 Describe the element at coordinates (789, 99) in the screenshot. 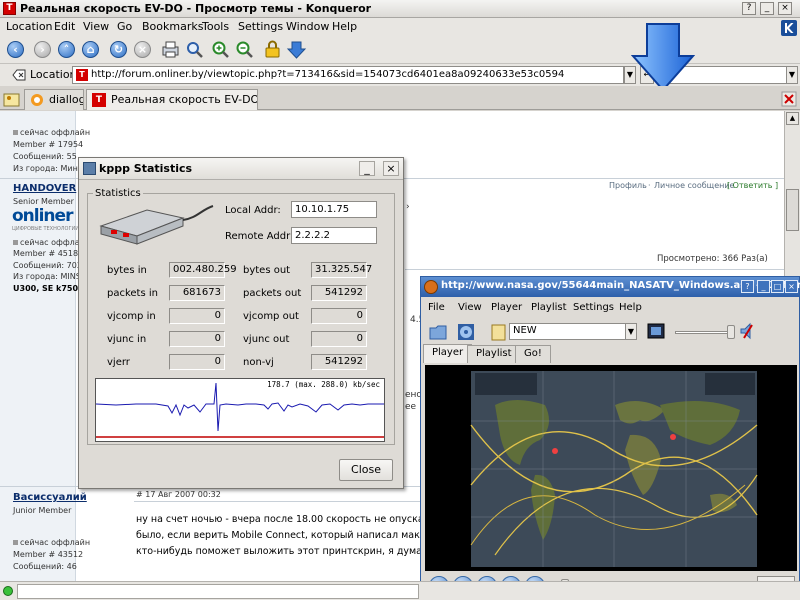

I see `close-tab-icon` at that location.